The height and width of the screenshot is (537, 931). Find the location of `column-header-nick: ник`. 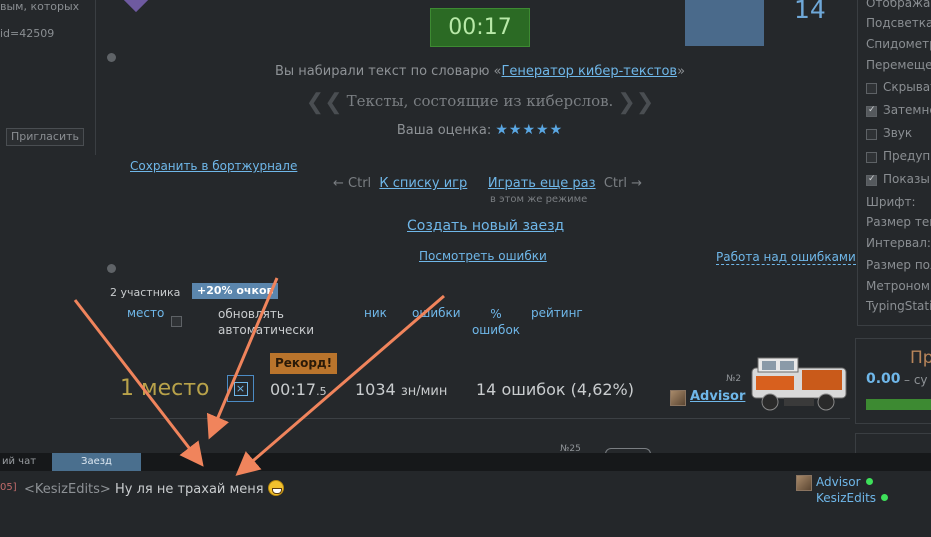

column-header-nick: ник is located at coordinates (375, 313).